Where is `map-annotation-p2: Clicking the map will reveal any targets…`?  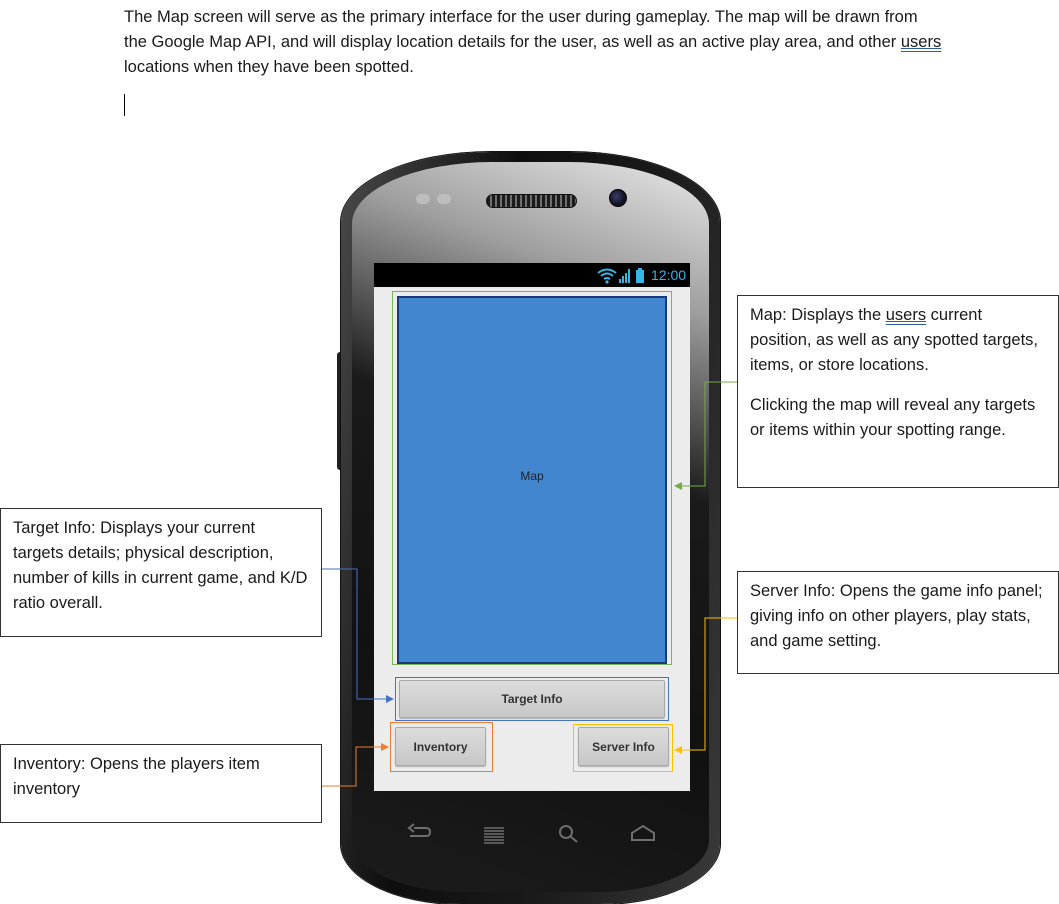
map-annotation-p2: Clicking the map will reveal any targets… is located at coordinates (893, 417).